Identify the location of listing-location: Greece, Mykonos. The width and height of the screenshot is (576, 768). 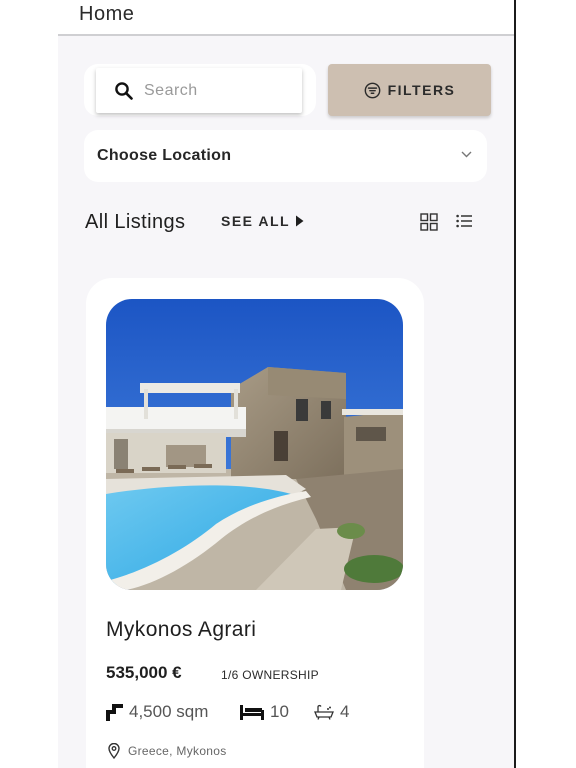
(167, 751).